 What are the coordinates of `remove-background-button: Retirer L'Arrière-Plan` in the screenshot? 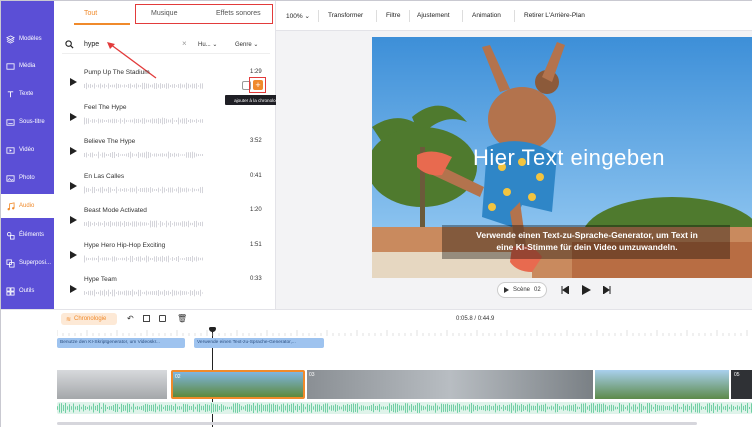 It's located at (554, 15).